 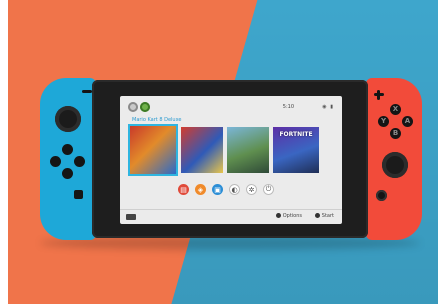 What do you see at coordinates (278, 215) in the screenshot?
I see `plus-hint-icon` at bounding box center [278, 215].